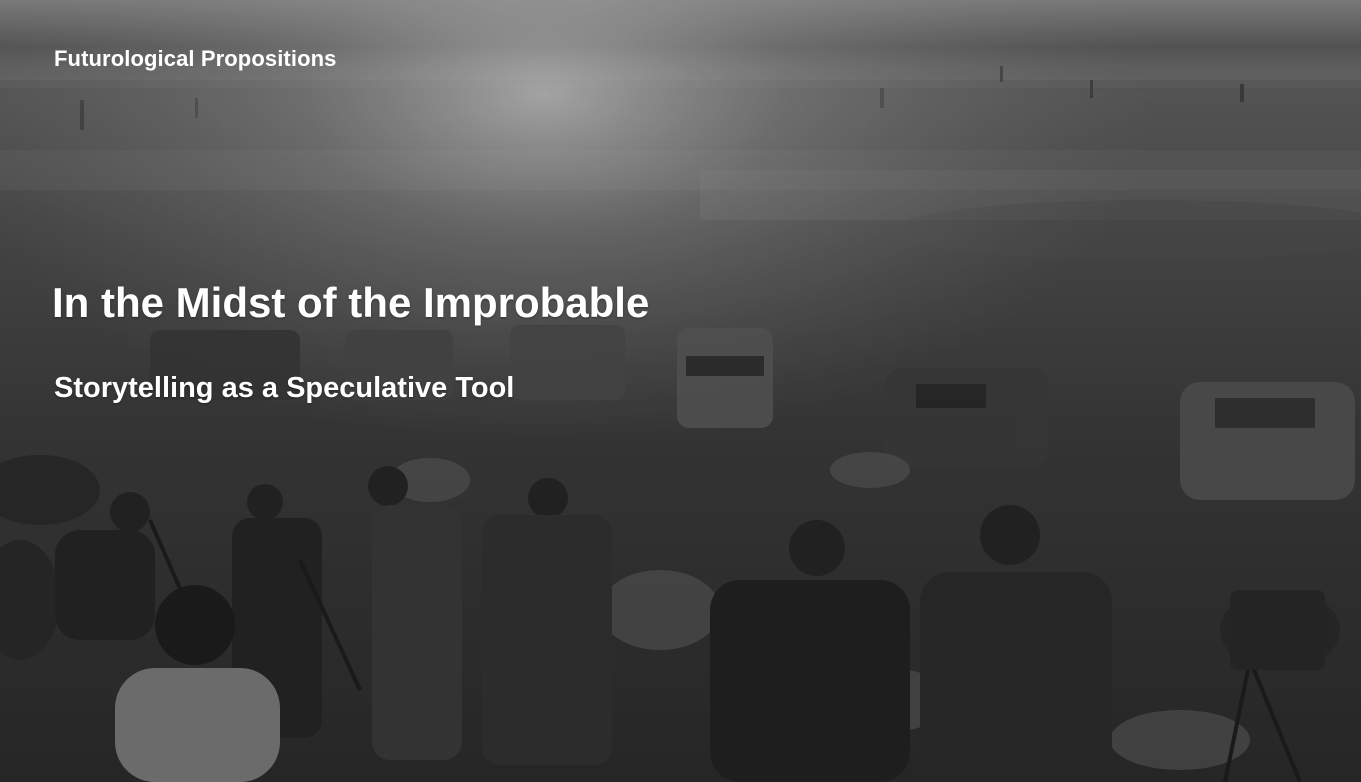  What do you see at coordinates (351, 302) in the screenshot?
I see `slide-title: In the Midst of the Improbable` at bounding box center [351, 302].